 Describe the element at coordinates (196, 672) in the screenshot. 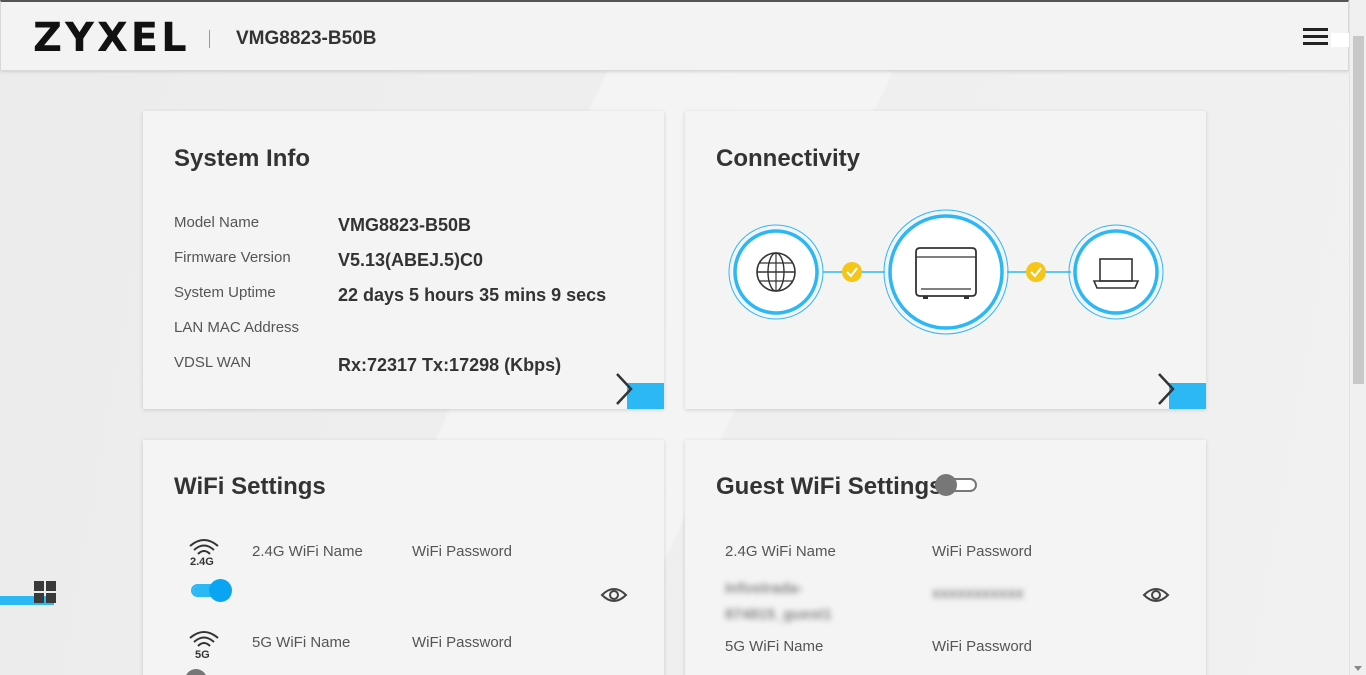

I see `wifi-5g-toggle` at that location.